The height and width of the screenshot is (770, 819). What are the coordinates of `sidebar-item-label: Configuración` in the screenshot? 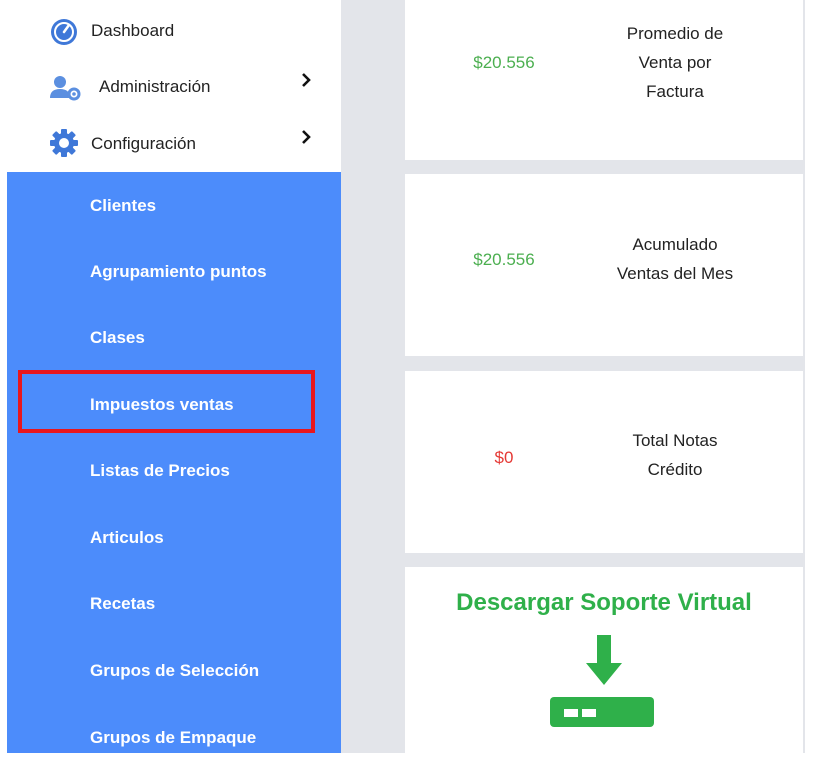 It's located at (143, 143).